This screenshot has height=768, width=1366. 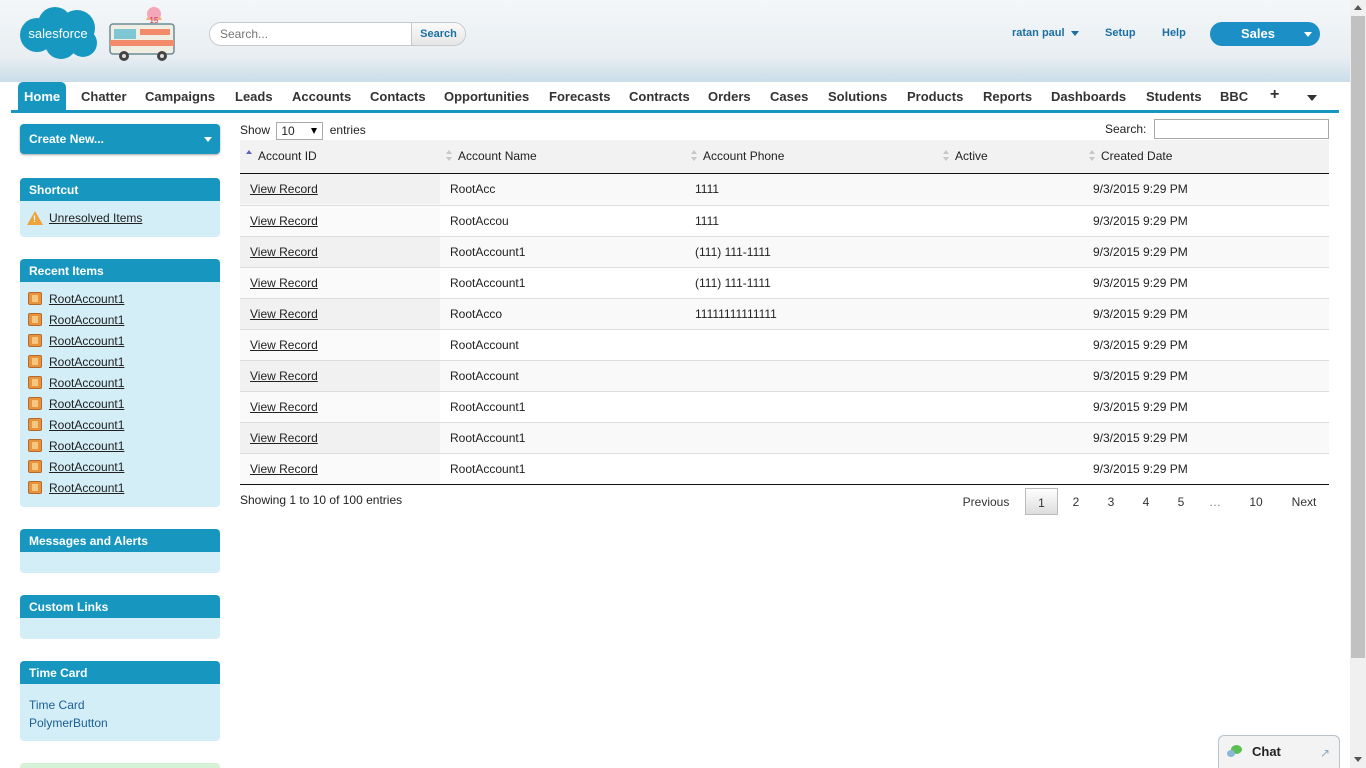 I want to click on sidebar-panel-partial, so click(x=120, y=765).